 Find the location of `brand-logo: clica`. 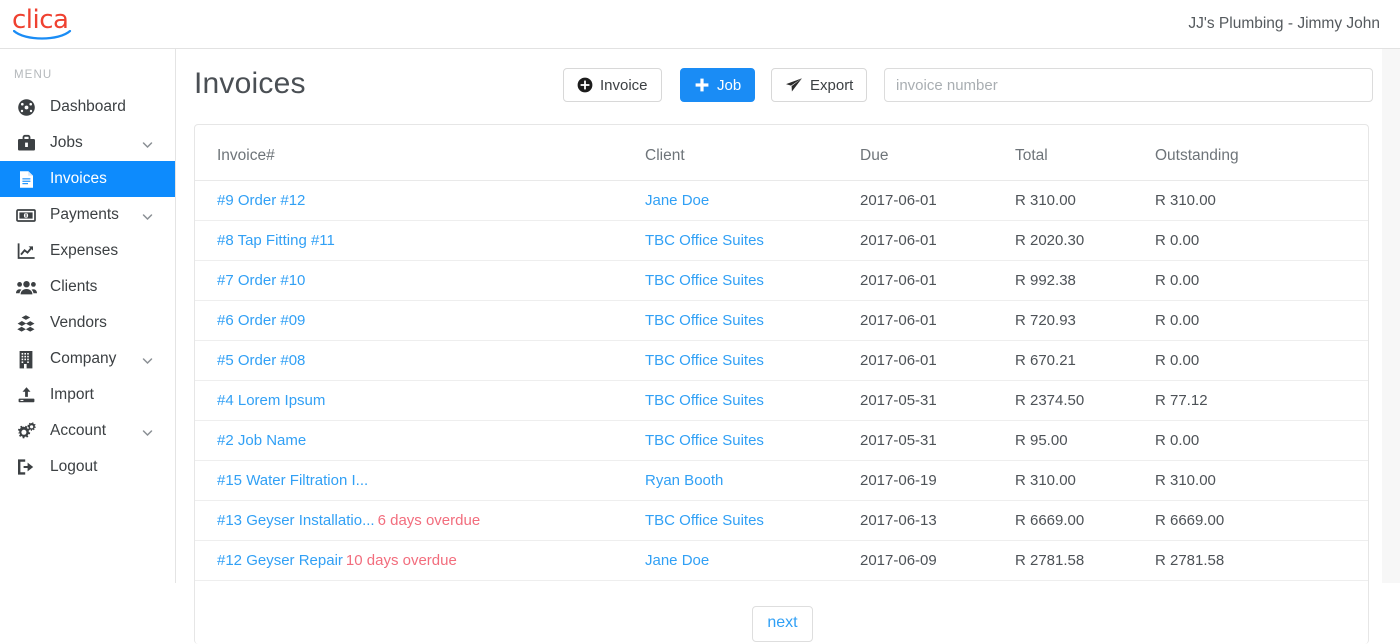

brand-logo: clica is located at coordinates (88, 24).